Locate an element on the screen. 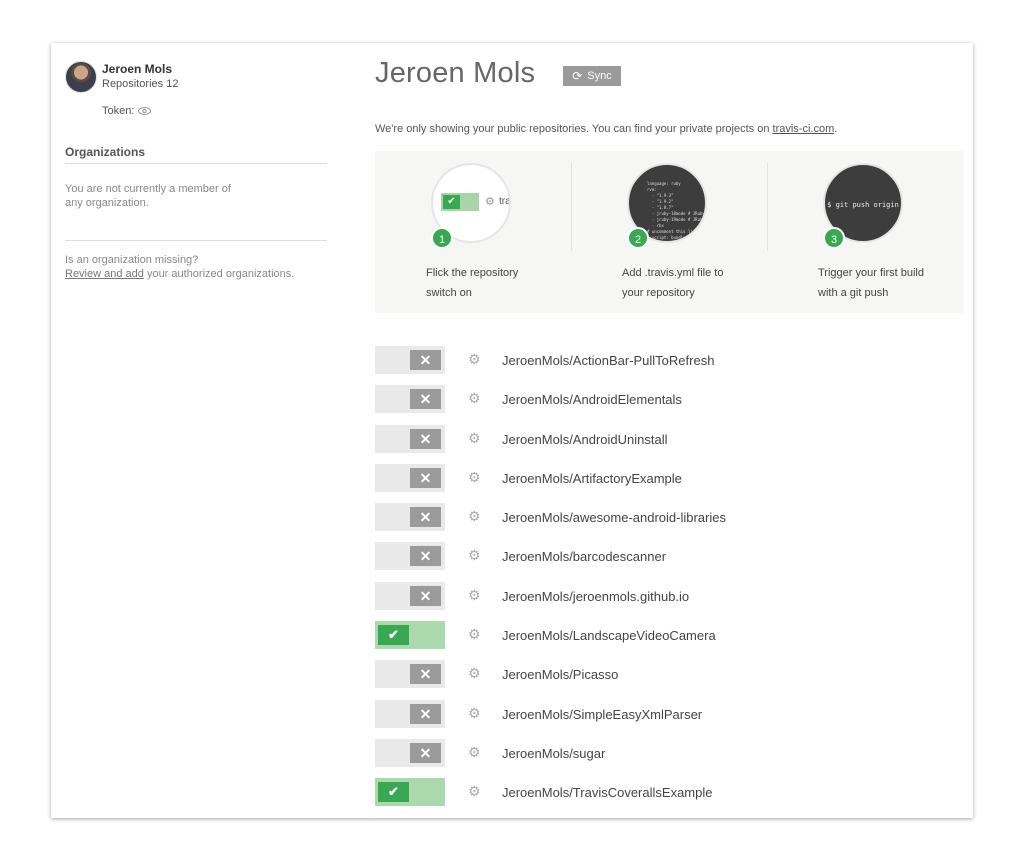 This screenshot has width=1024, height=862. repo-name: JeroenMols/SimpleEasyXmlParser is located at coordinates (602, 714).